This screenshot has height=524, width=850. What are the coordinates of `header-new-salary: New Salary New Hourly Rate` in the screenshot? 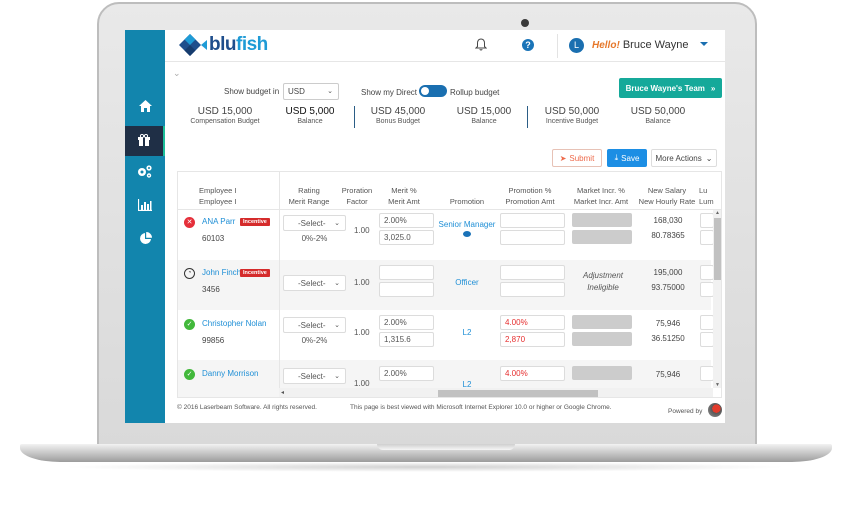 It's located at (667, 196).